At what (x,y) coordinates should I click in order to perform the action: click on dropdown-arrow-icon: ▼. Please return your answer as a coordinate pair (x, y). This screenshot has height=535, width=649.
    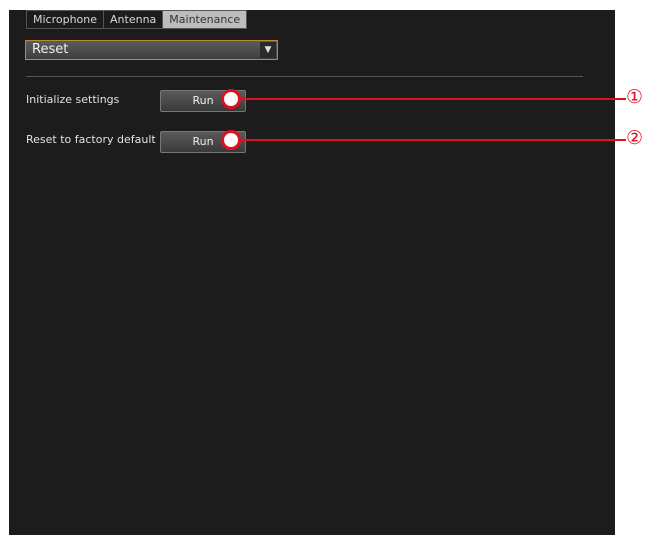
    Looking at the image, I should click on (268, 50).